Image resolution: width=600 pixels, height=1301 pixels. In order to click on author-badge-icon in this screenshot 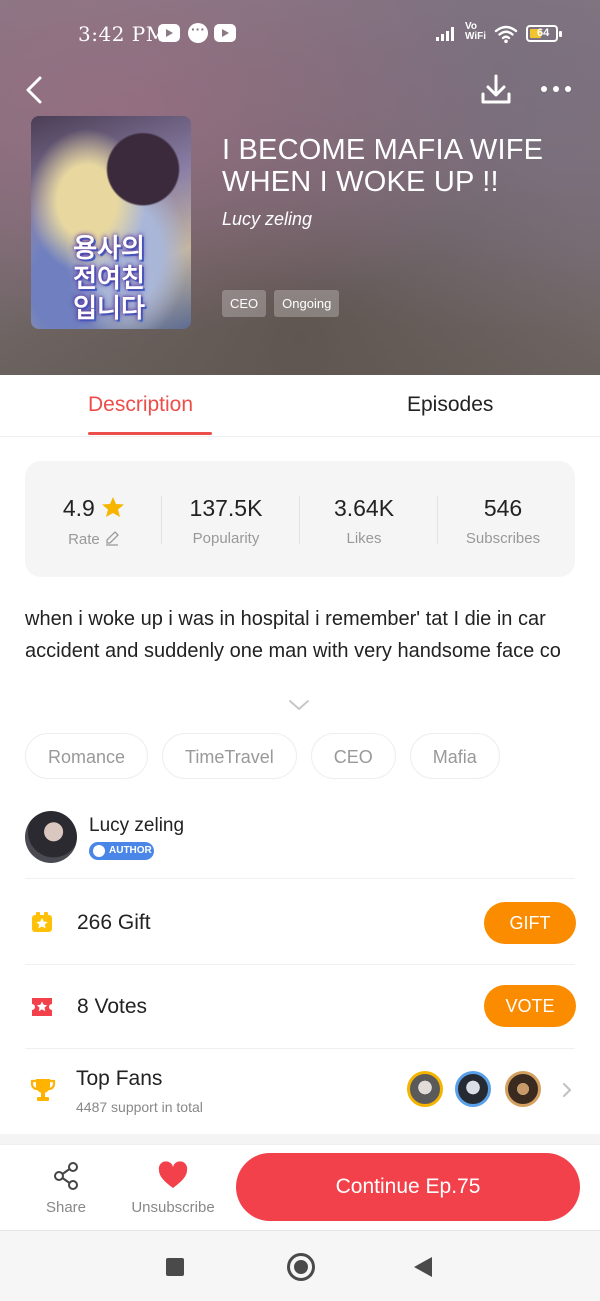, I will do `click(99, 851)`.